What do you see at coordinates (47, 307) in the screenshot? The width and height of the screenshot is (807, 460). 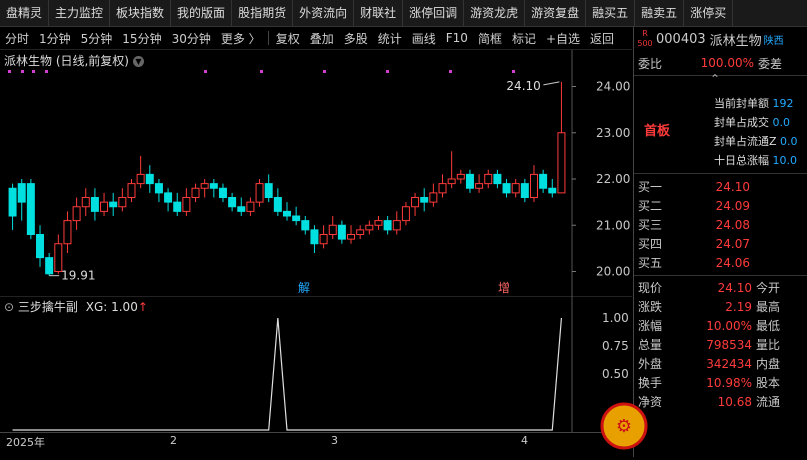 I see `indicator-name: 三步擒牛副` at bounding box center [47, 307].